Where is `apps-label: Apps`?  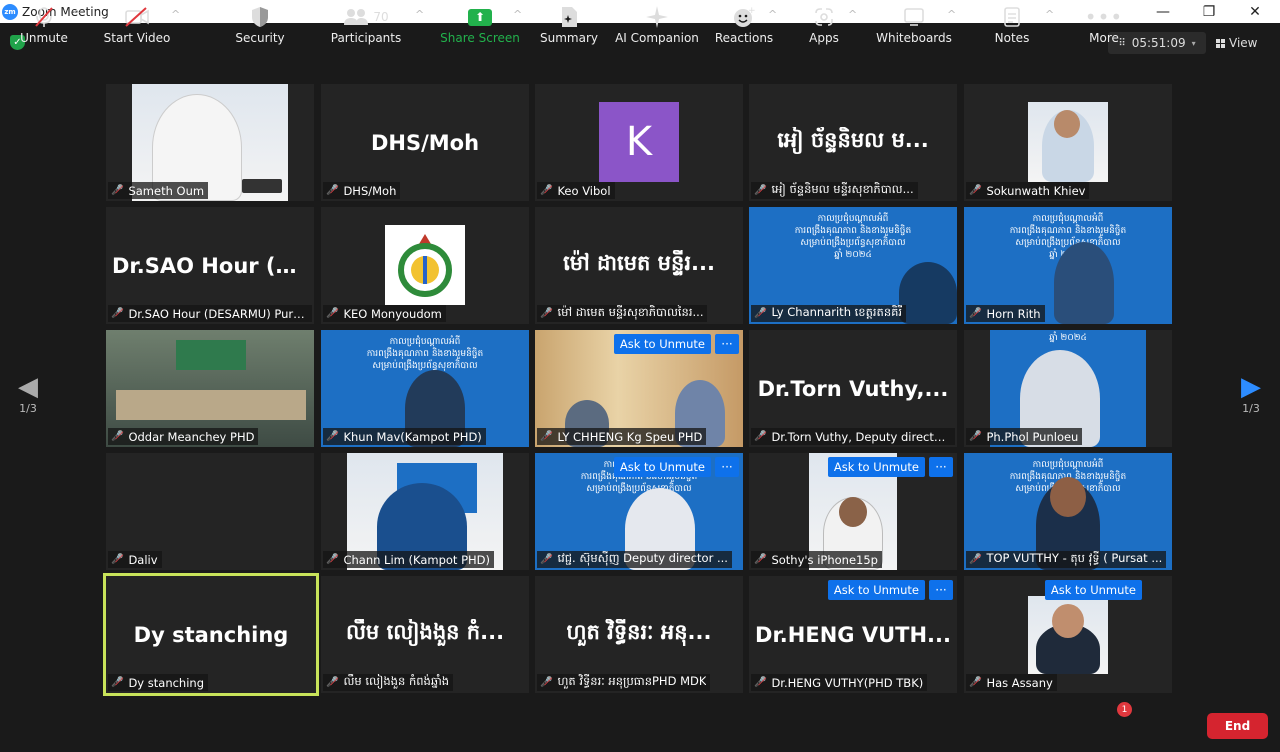 apps-label: Apps is located at coordinates (824, 38).